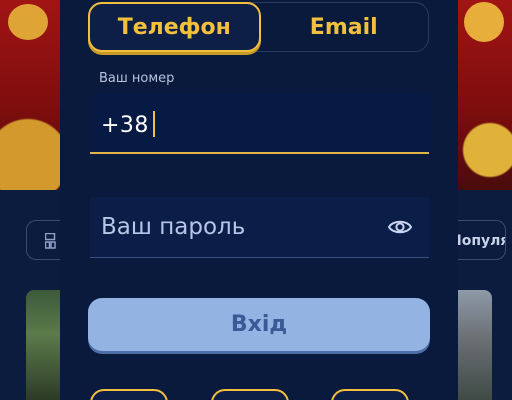 The image size is (512, 400). What do you see at coordinates (174, 27) in the screenshot?
I see `tab-phone: Телефон` at bounding box center [174, 27].